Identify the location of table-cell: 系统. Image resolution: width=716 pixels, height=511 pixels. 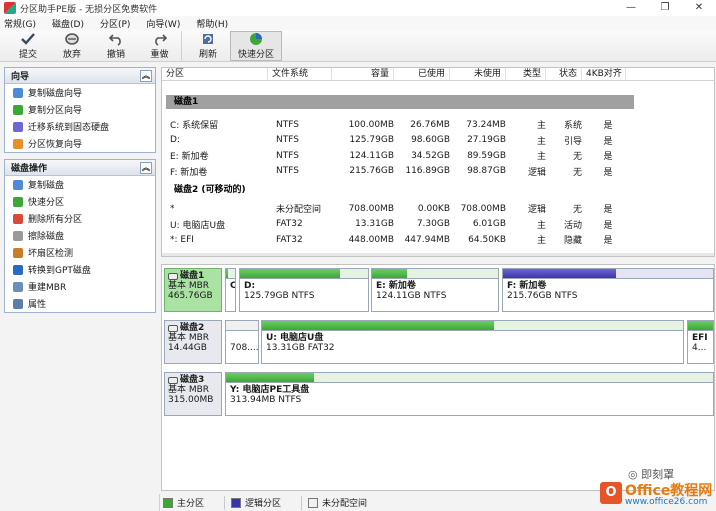
(572, 126).